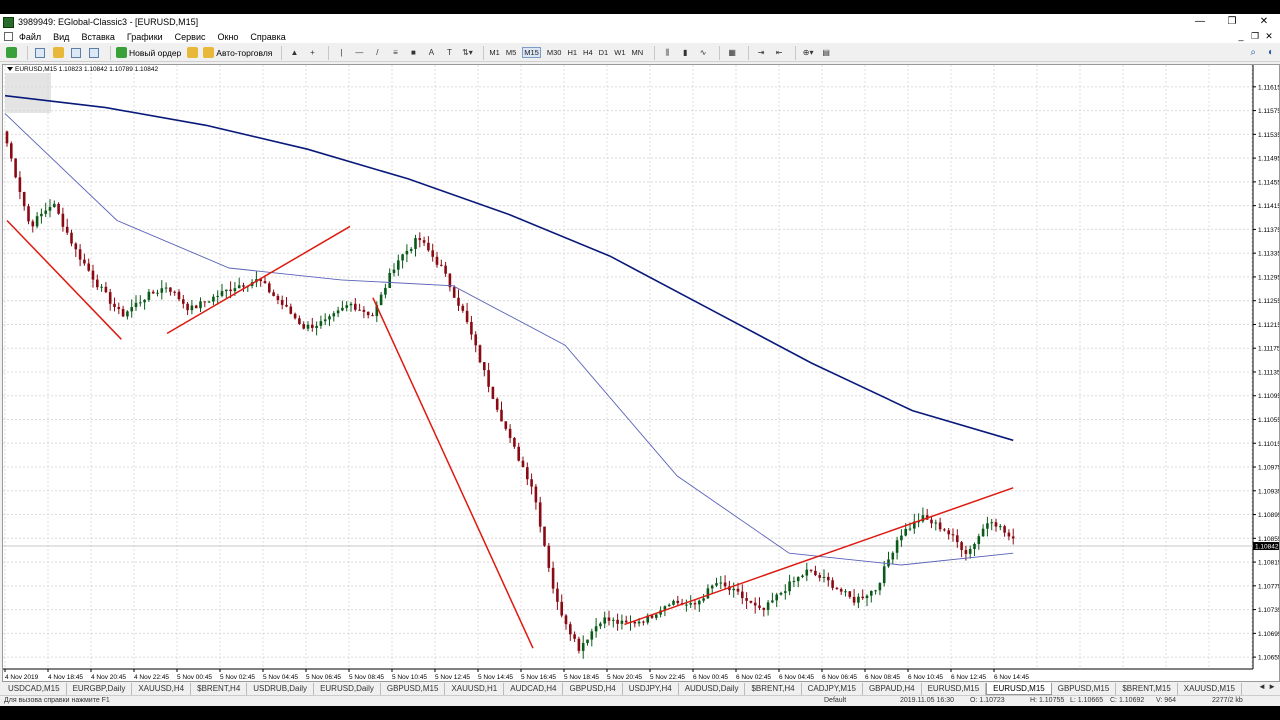 This screenshot has width=1280, height=720. I want to click on tab-scroll-arrows: ◄ ►, so click(1267, 686).